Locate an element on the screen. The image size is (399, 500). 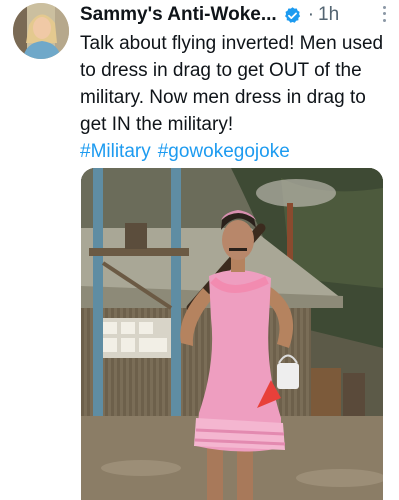
hashtag-link: #Military is located at coordinates (115, 151).